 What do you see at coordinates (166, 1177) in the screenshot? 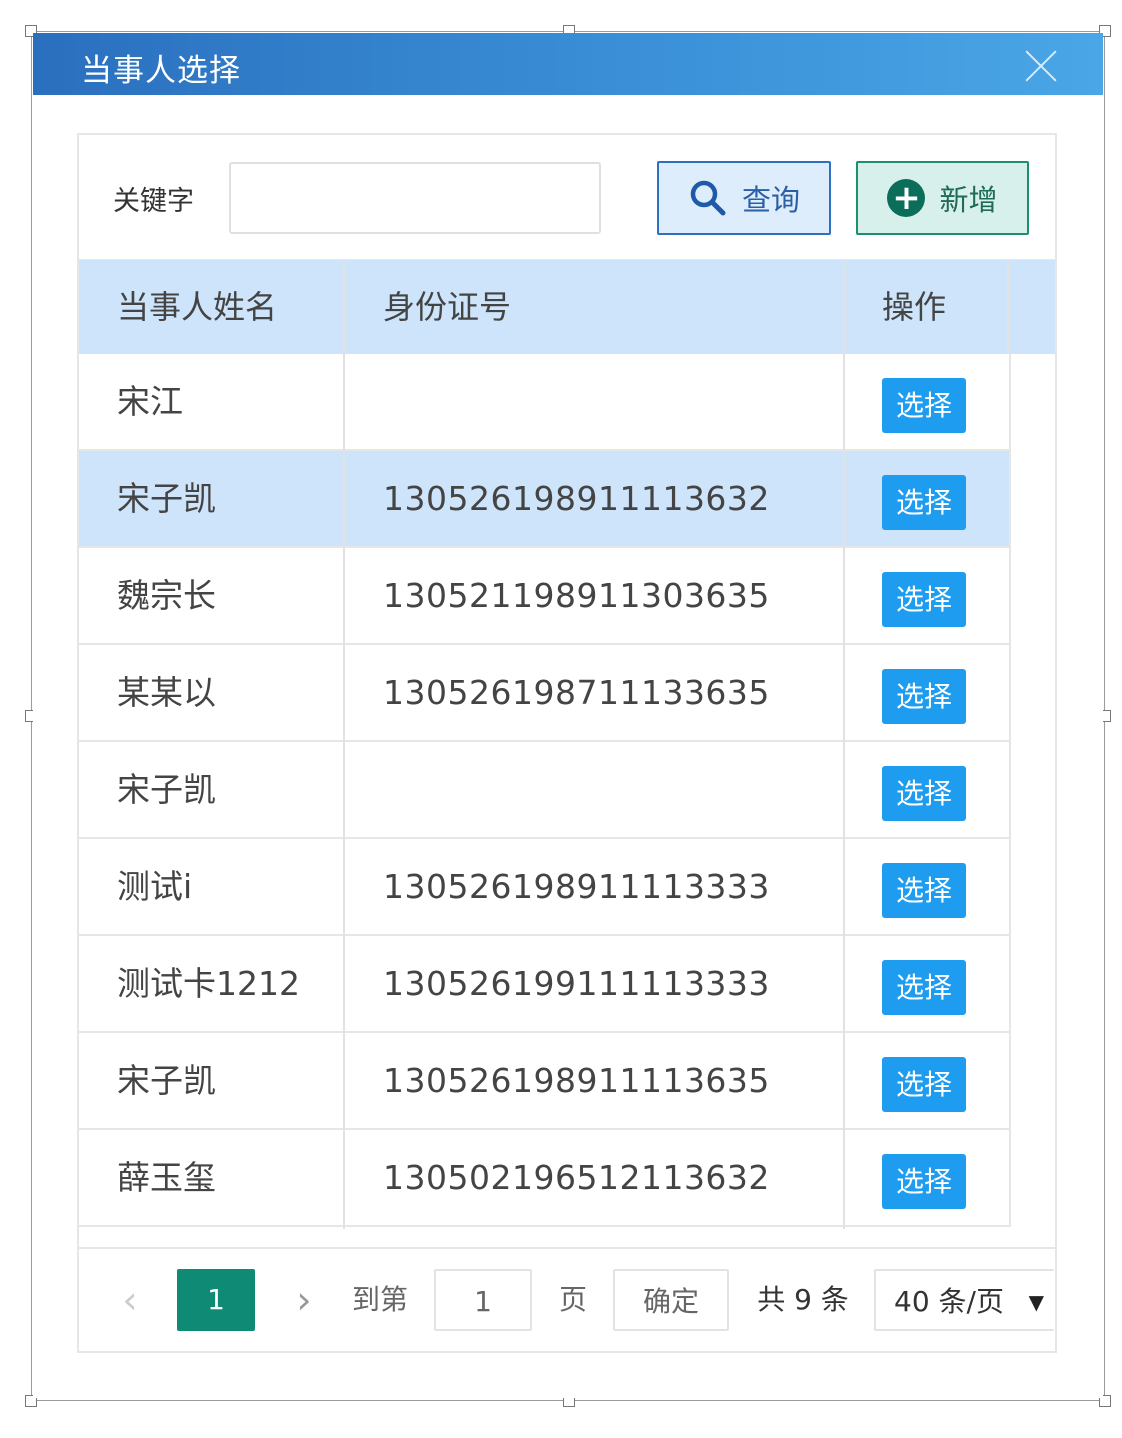
I see `party-name-cell: 薛玉玺` at bounding box center [166, 1177].